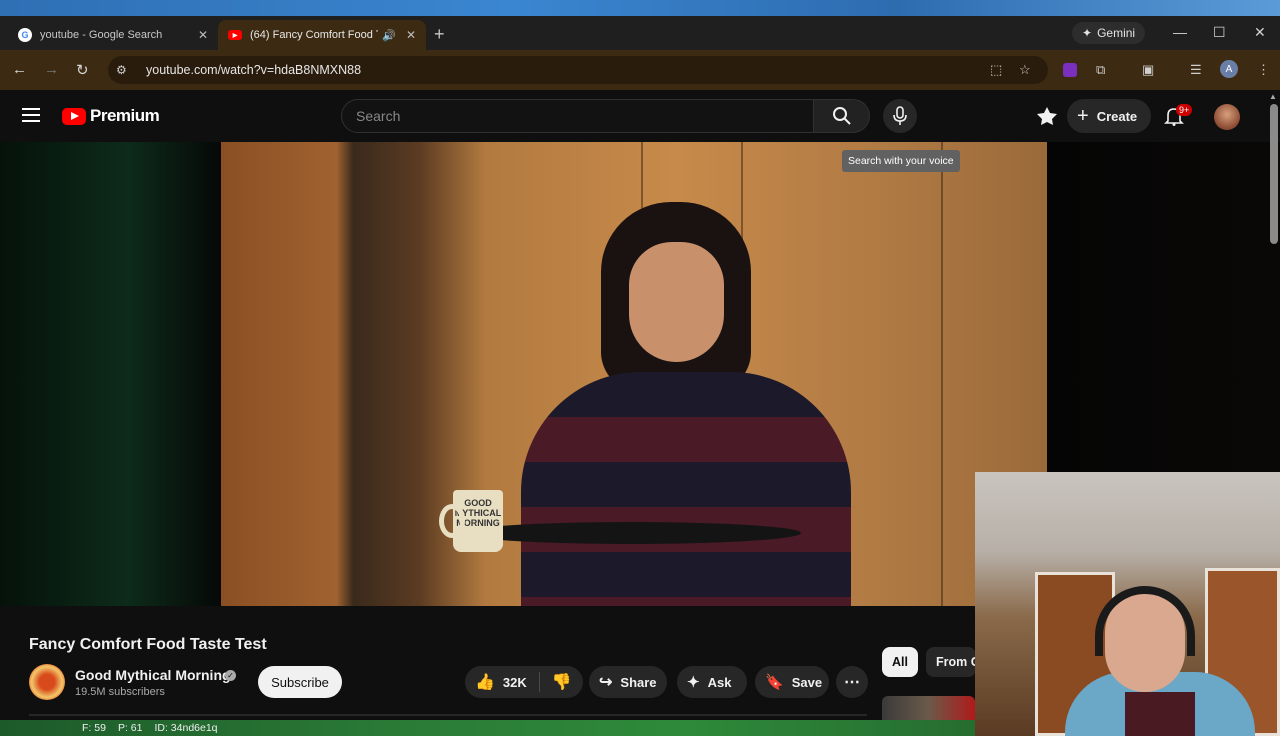 The width and height of the screenshot is (1280, 736). Describe the element at coordinates (640, 8) in the screenshot. I see `desktop-wallpaper-strip` at that location.